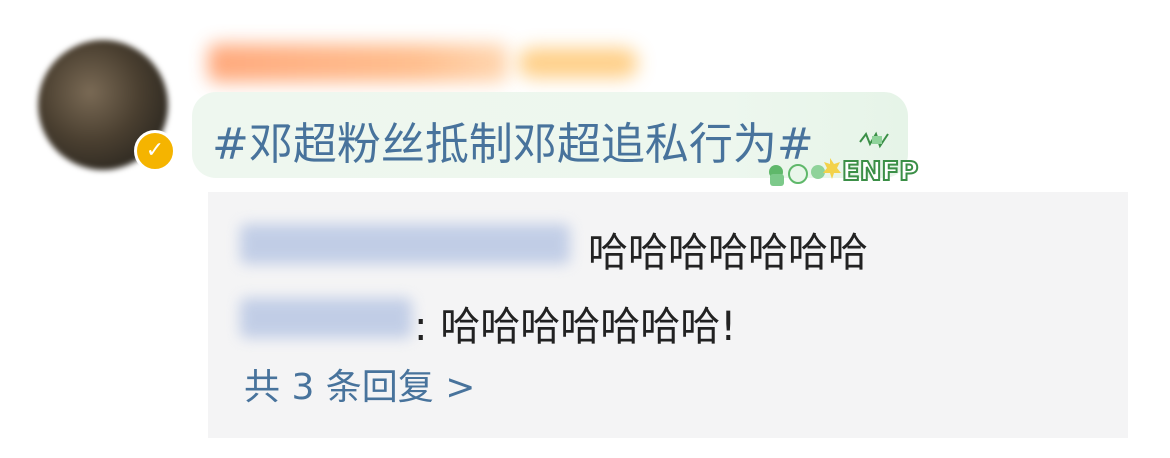  I want to click on user-badge-blurred, so click(578, 63).